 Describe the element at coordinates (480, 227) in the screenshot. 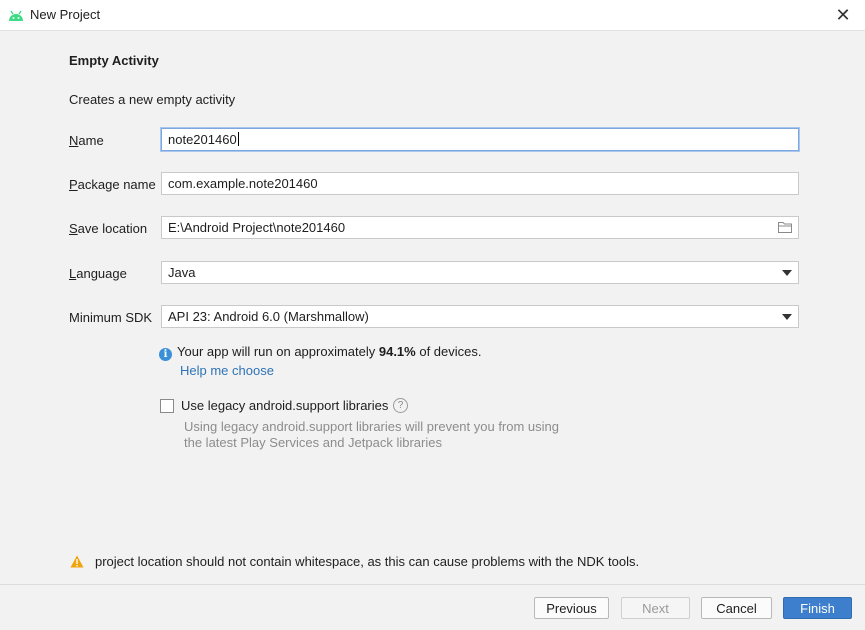

I see `save-location-input: E:\Android Project\note201460` at that location.